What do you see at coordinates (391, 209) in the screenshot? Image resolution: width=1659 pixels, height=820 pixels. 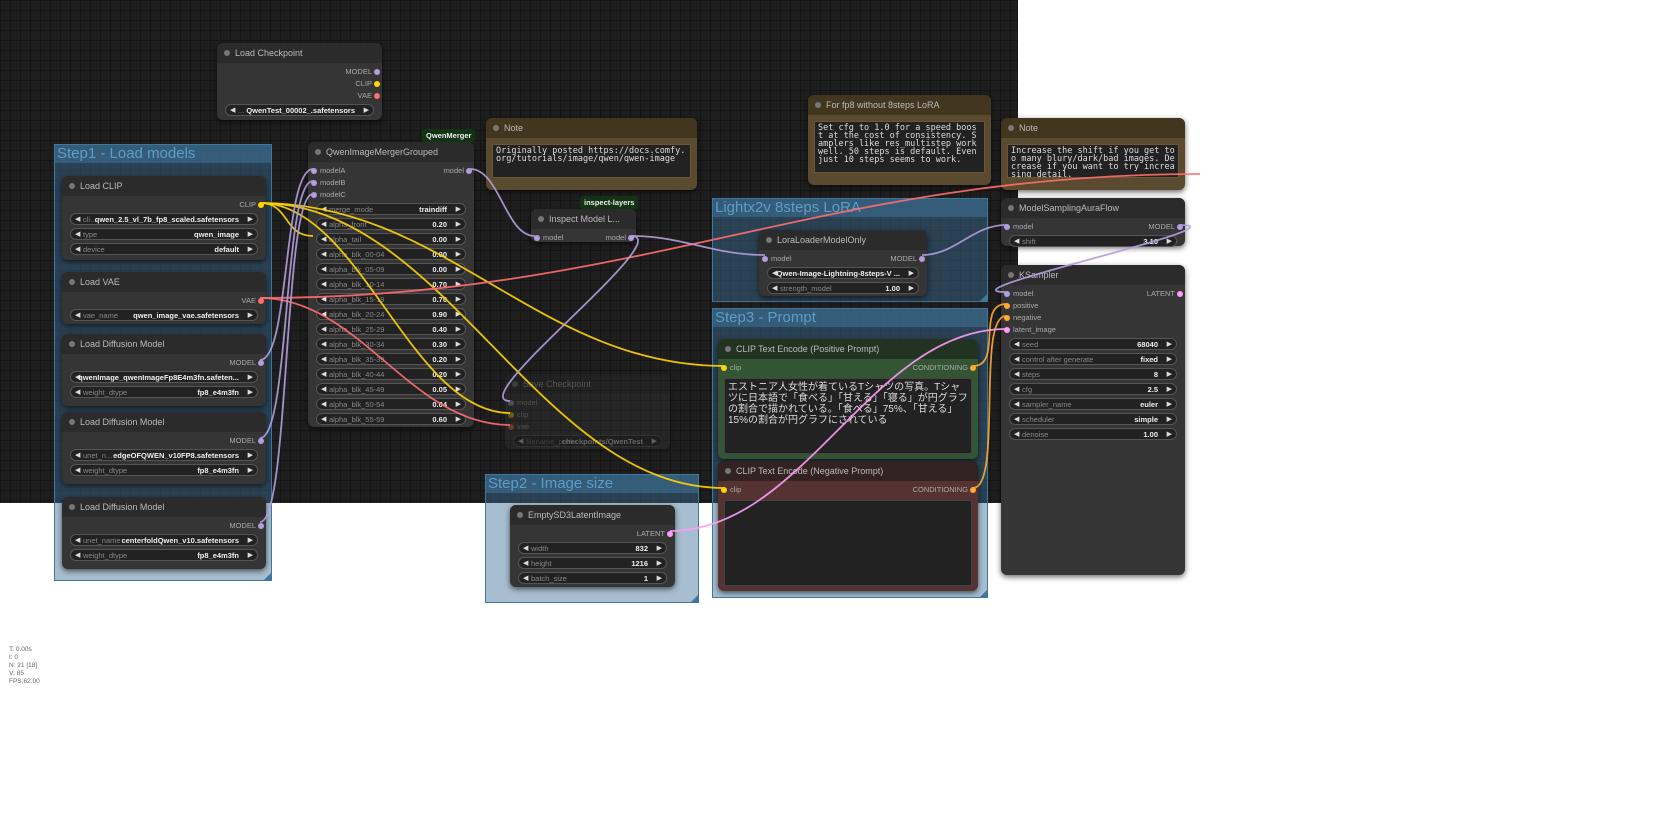 I see `widget-merge-mode: ◀ merge_mode traindiff ▶` at bounding box center [391, 209].